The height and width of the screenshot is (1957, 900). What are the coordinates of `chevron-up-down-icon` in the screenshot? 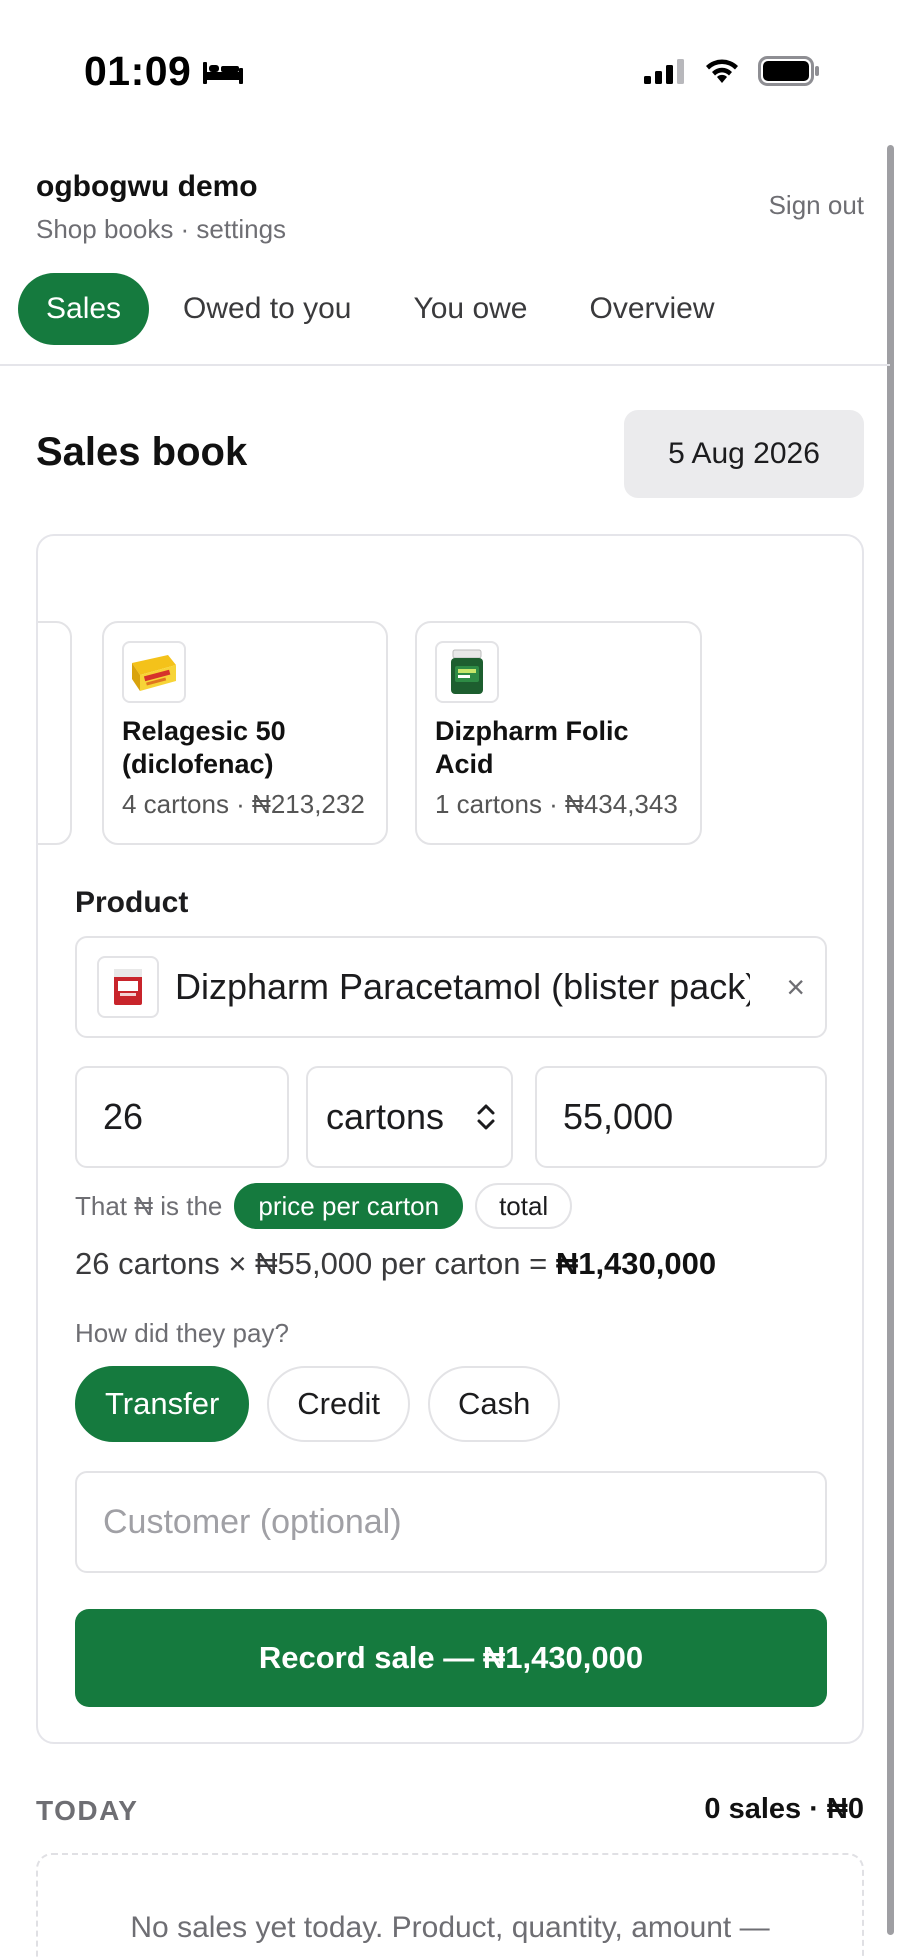 It's located at (486, 1117).